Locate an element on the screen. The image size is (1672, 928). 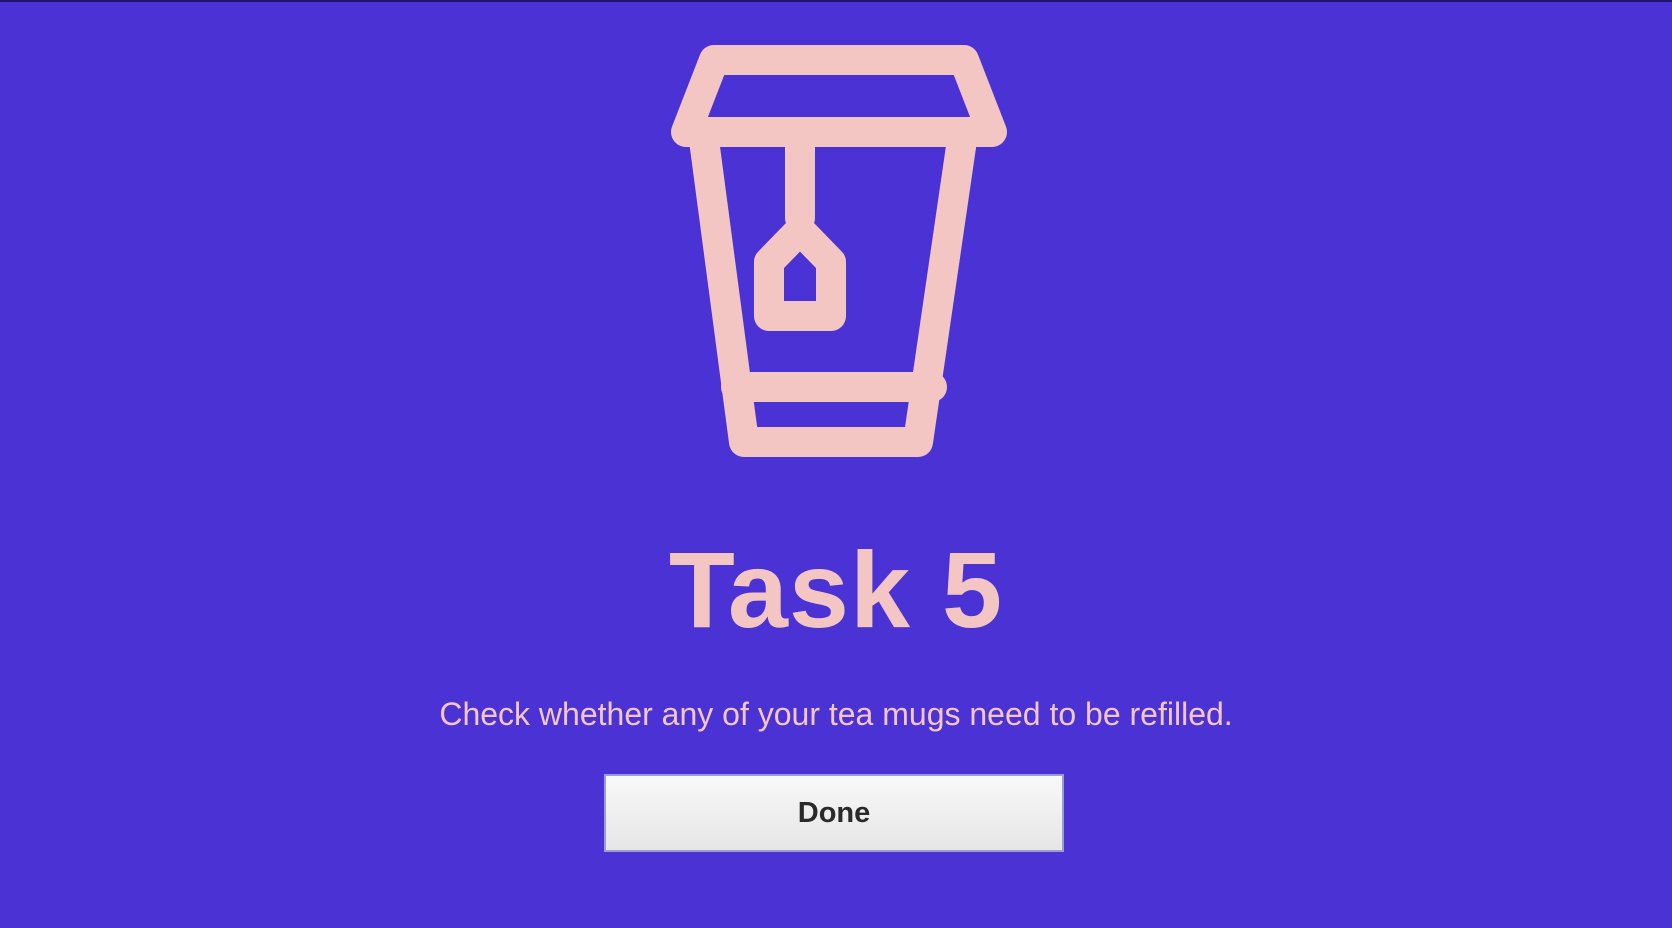
tea-cup-icon is located at coordinates (836, 255).